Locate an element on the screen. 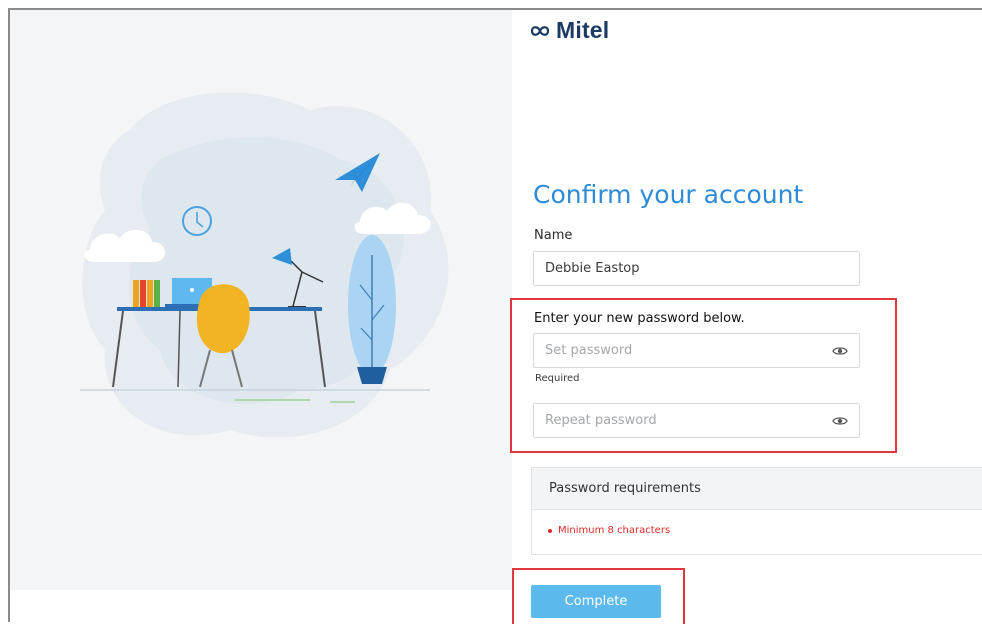 This screenshot has height=624, width=982. highlight-complete-button is located at coordinates (598, 596).